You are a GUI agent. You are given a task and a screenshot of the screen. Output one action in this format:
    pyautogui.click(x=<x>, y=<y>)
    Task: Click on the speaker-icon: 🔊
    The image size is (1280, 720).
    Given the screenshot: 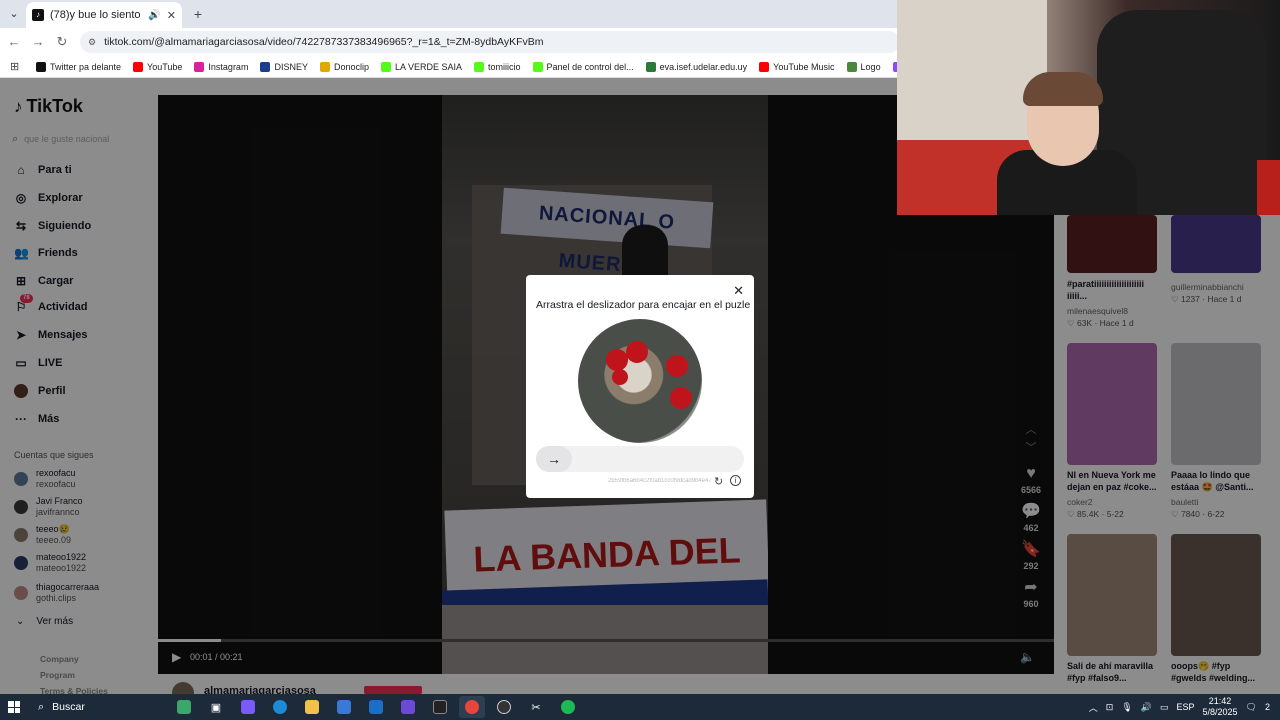 What is the action you would take?
    pyautogui.click(x=1146, y=707)
    